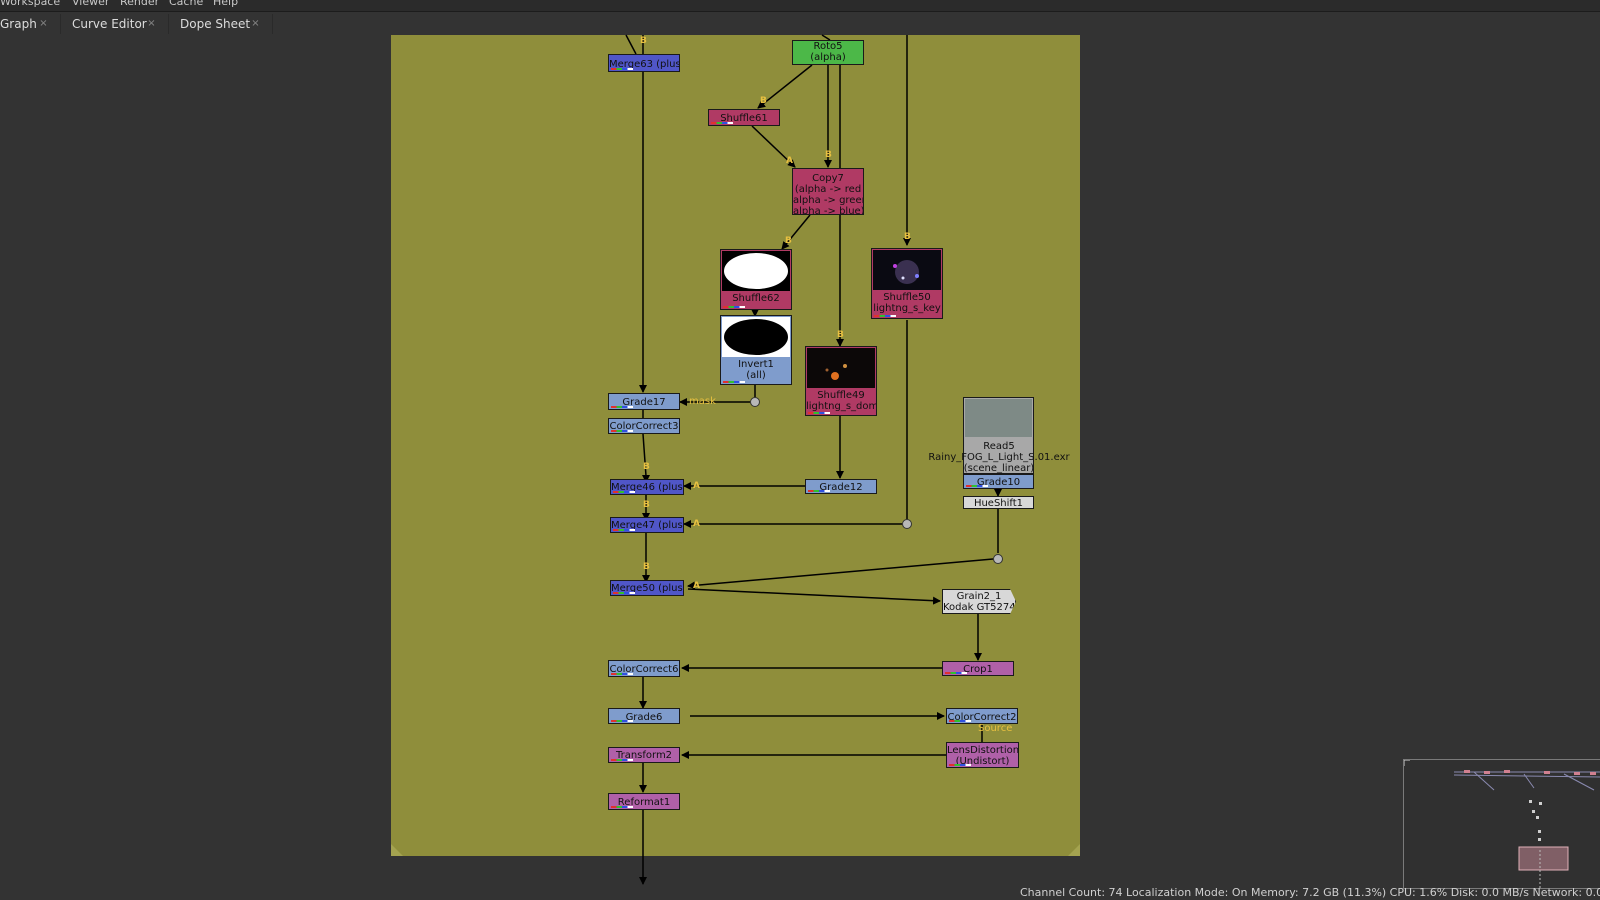  What do you see at coordinates (982, 716) in the screenshot?
I see `node-colorcorrect2: ColorCorrect2` at bounding box center [982, 716].